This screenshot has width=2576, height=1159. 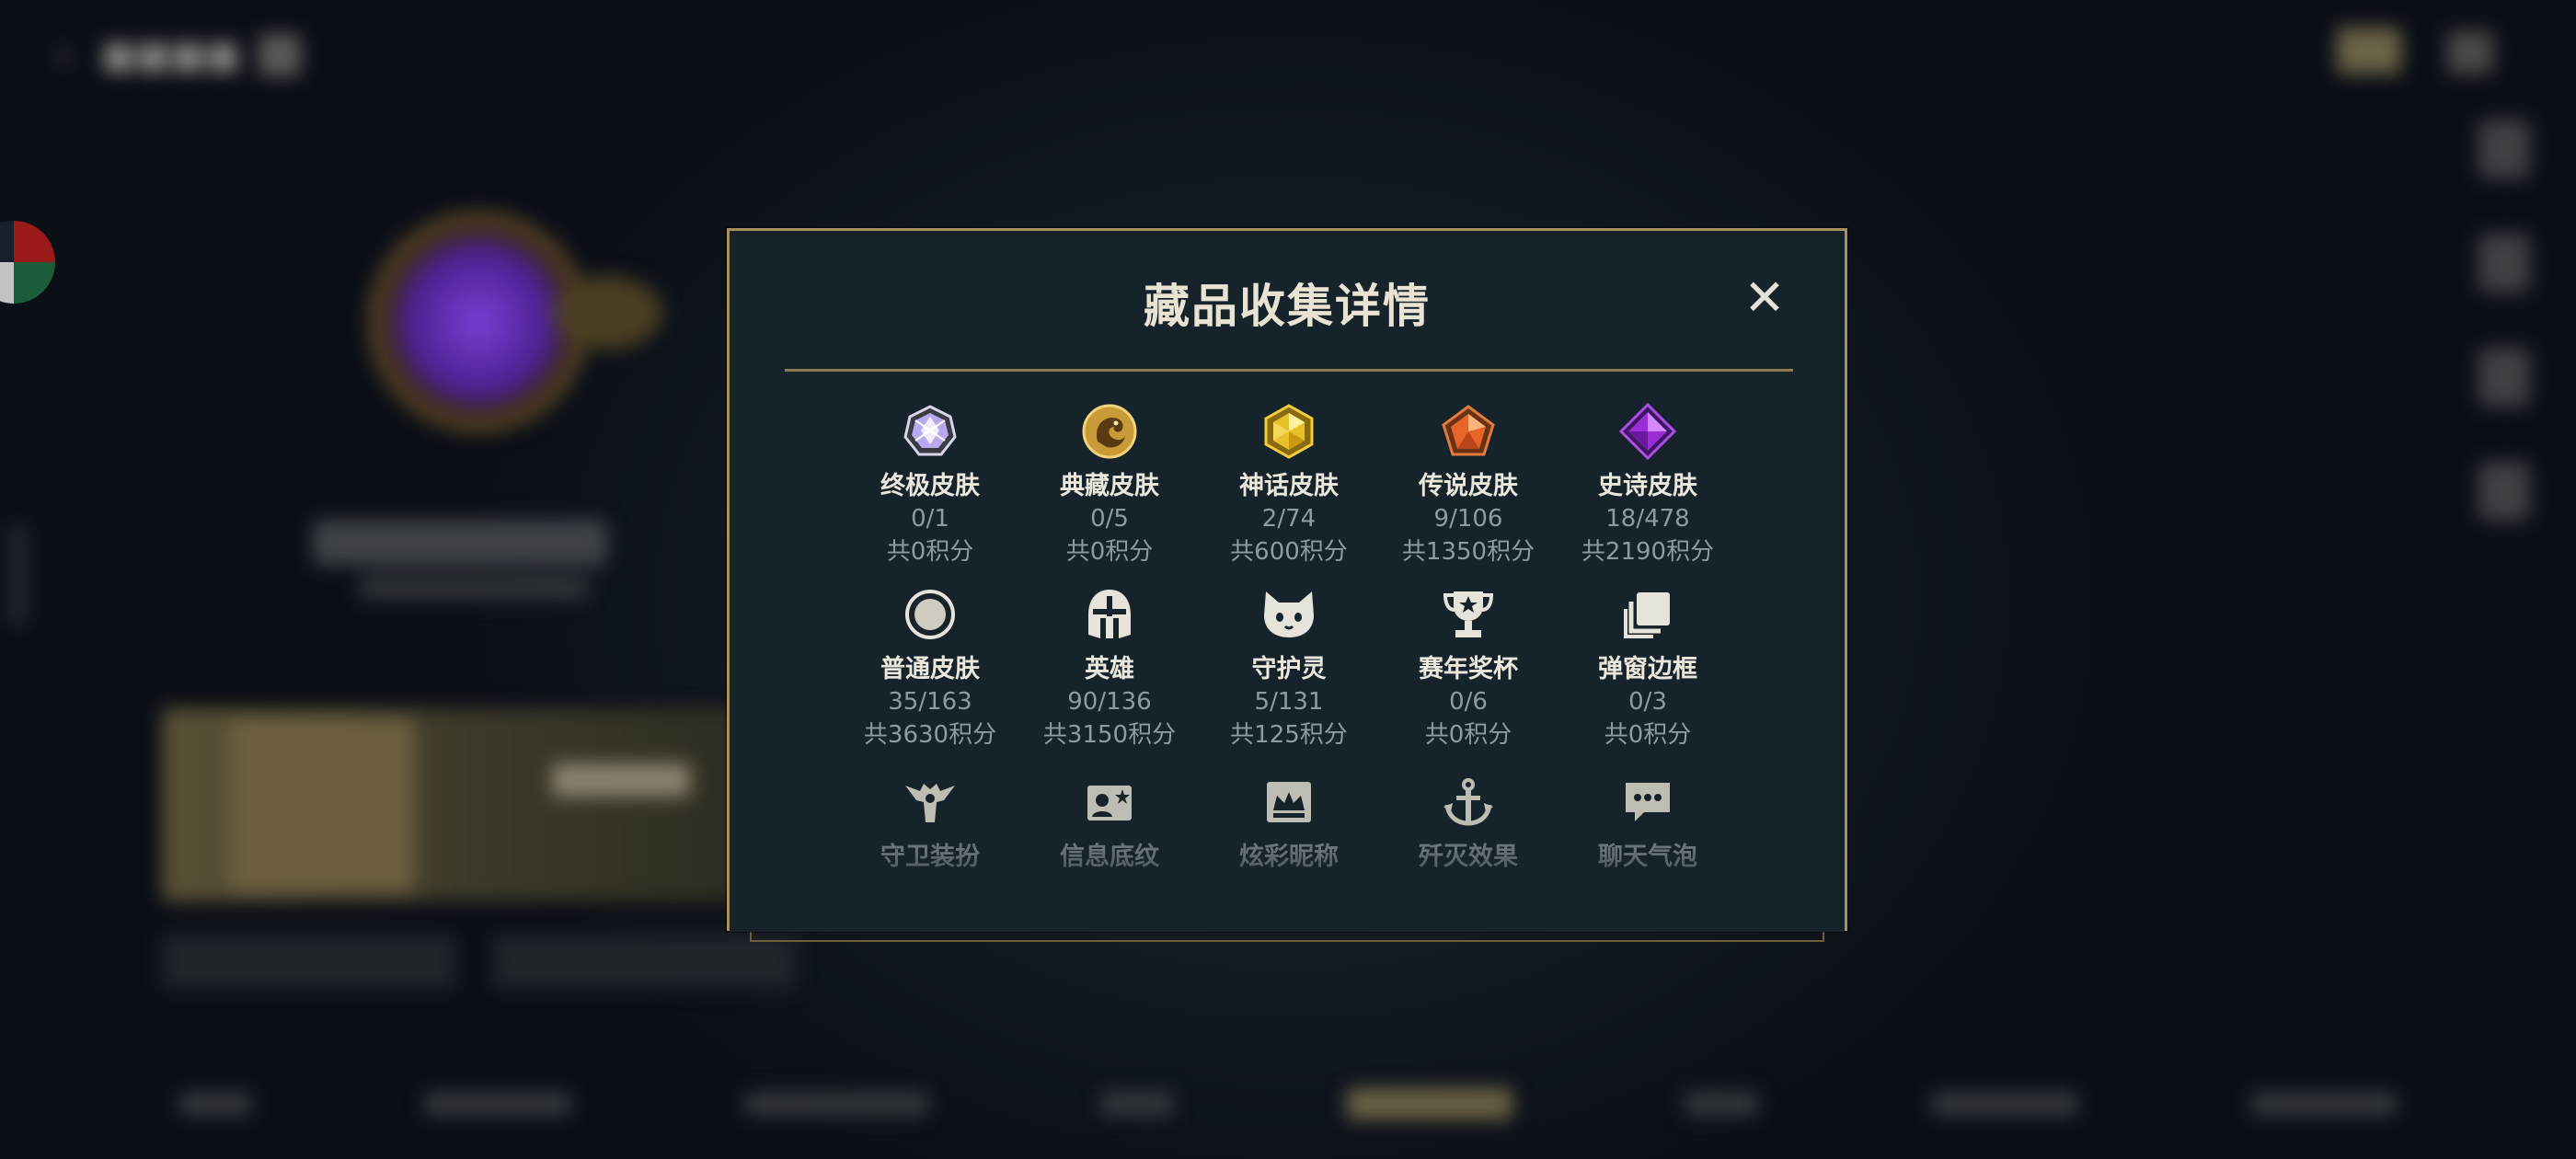 I want to click on collection-item-count: 35/163, so click(x=930, y=702).